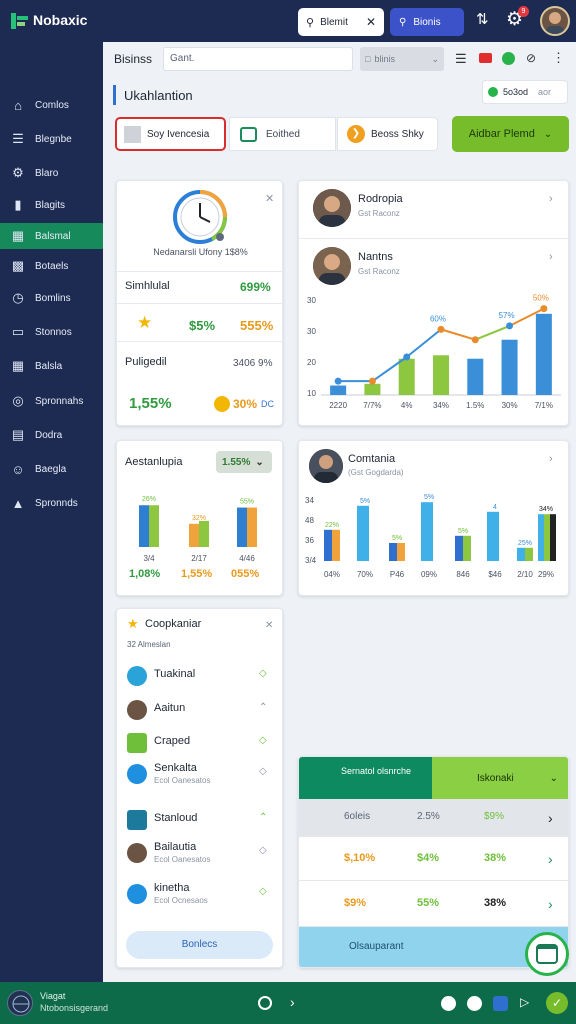 Image resolution: width=576 pixels, height=1024 pixels. I want to click on chip-boss: ❯ Beoss Shky, so click(387, 134).